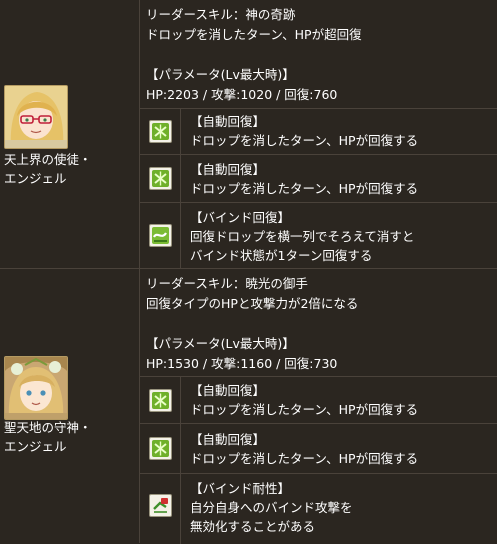 The width and height of the screenshot is (497, 544). What do you see at coordinates (70, 134) in the screenshot?
I see `monster-cell: 天上界の使徒・ エンジェル` at bounding box center [70, 134].